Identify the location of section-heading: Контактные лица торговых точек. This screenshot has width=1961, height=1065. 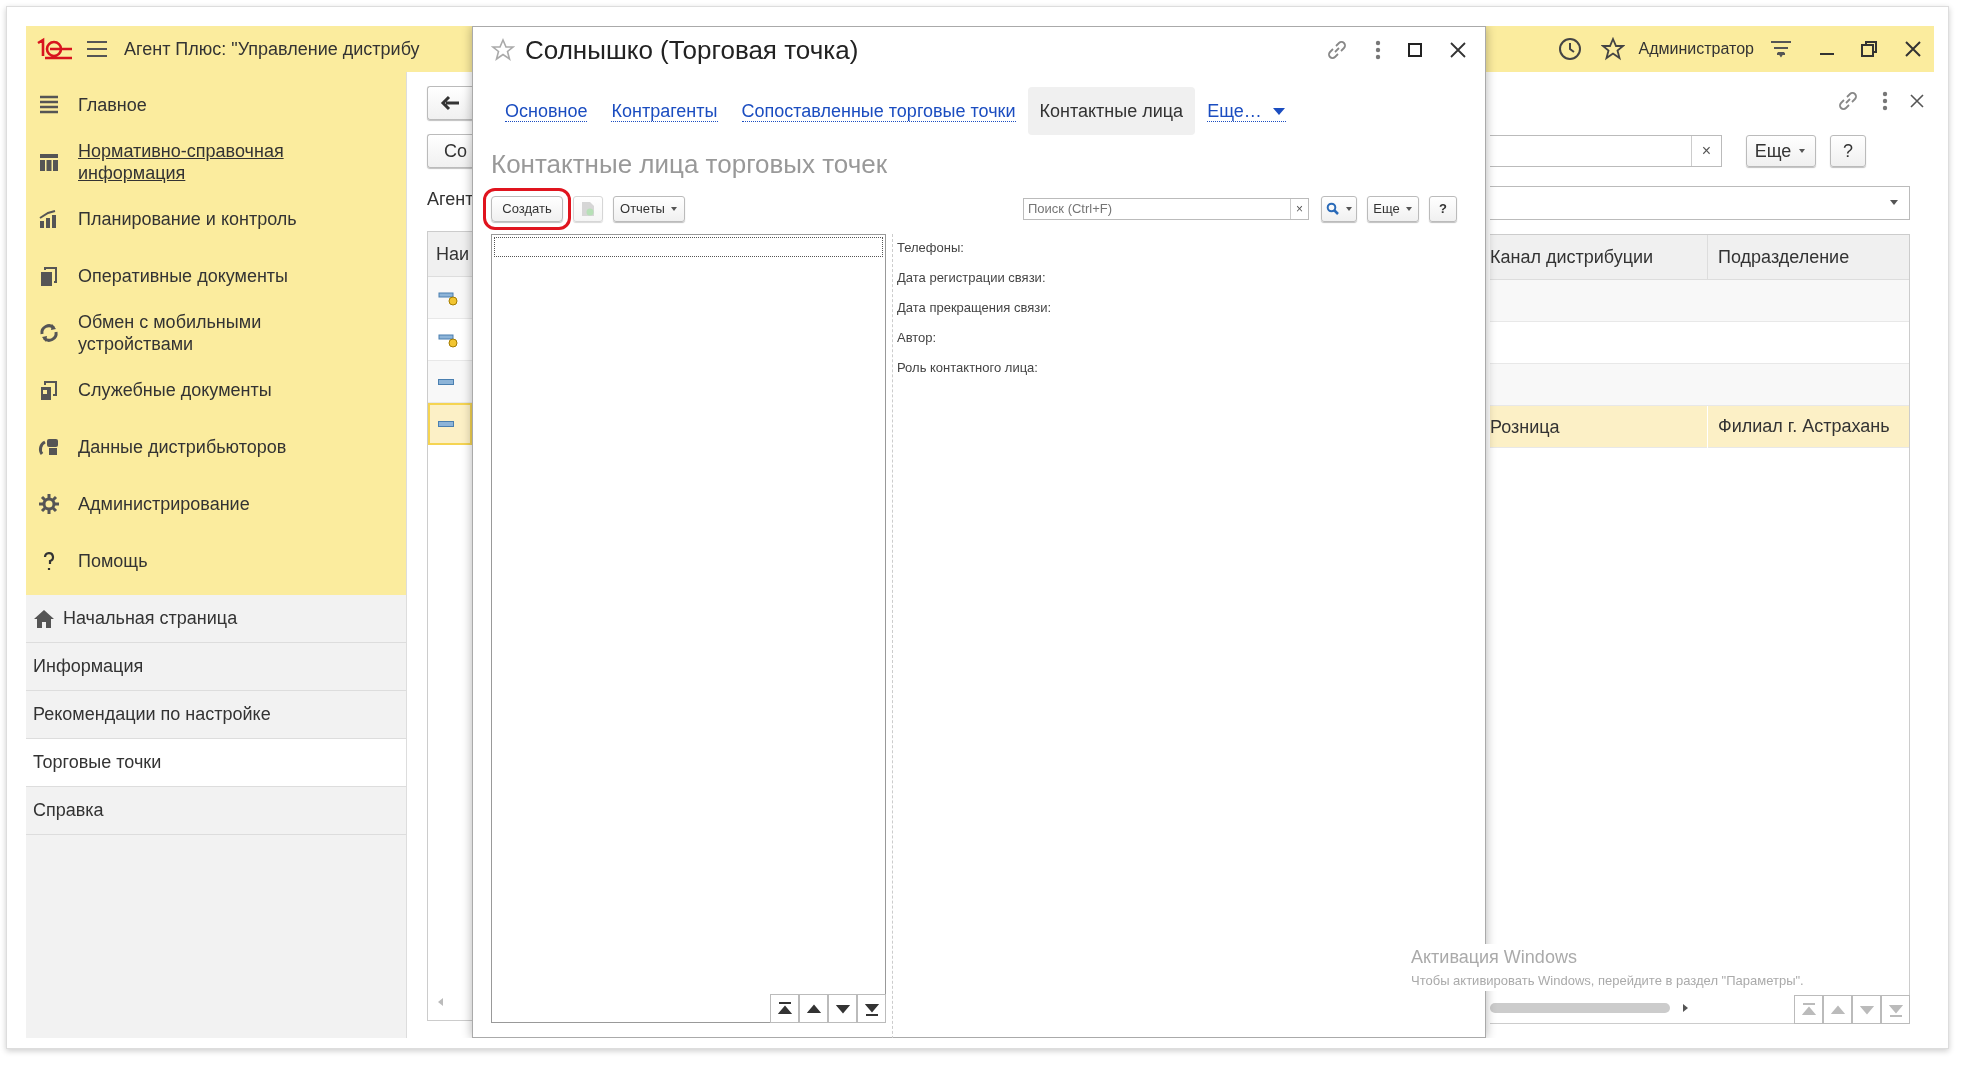
(690, 164).